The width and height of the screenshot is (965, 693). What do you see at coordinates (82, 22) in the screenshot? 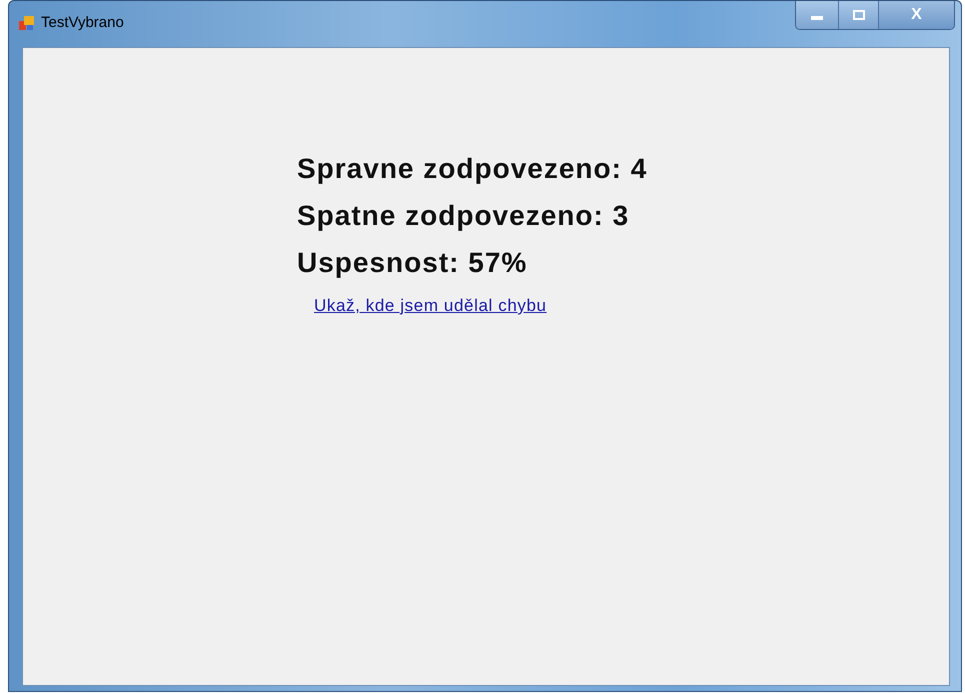
I see `window-title: TestVybrano` at bounding box center [82, 22].